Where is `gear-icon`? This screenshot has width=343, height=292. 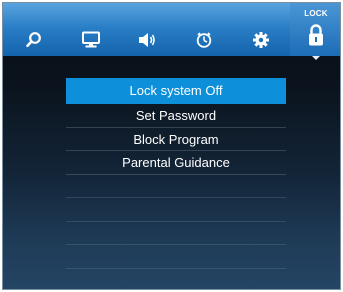 gear-icon is located at coordinates (261, 40).